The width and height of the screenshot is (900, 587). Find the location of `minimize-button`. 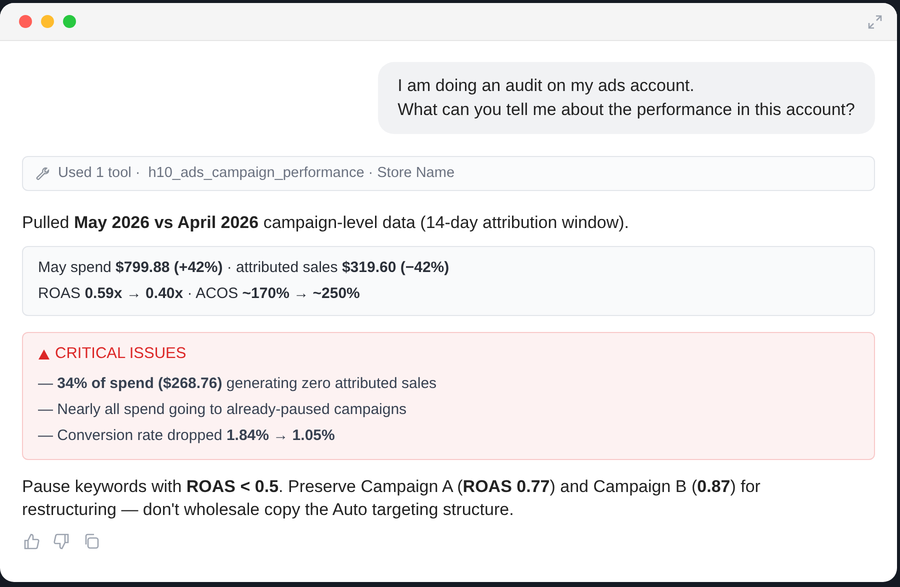

minimize-button is located at coordinates (47, 21).